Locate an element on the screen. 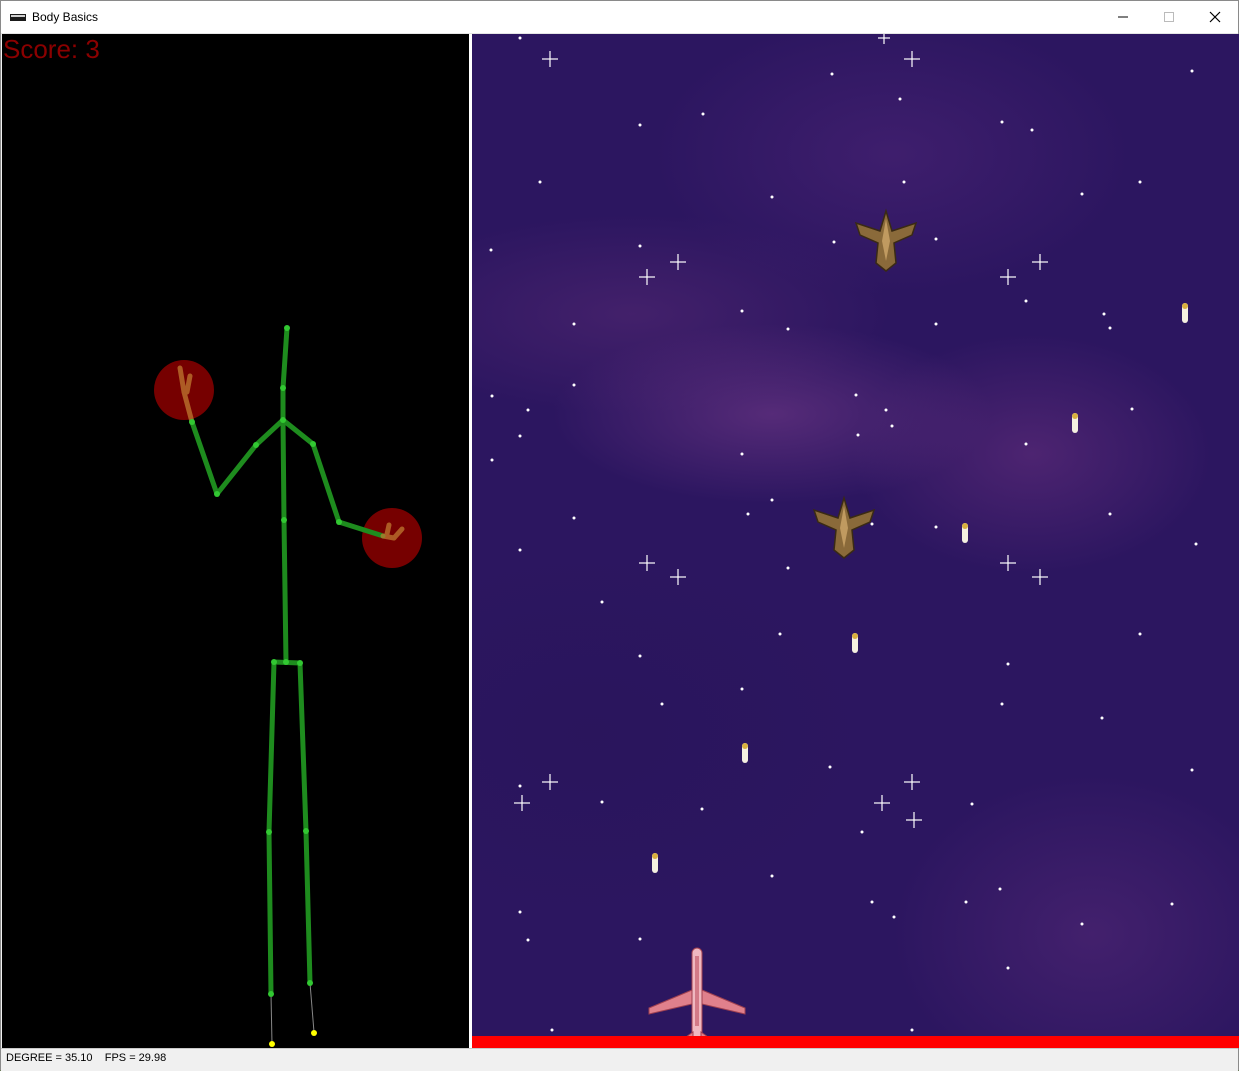 The image size is (1239, 1071). skeleton-figure is located at coordinates (288, 686).